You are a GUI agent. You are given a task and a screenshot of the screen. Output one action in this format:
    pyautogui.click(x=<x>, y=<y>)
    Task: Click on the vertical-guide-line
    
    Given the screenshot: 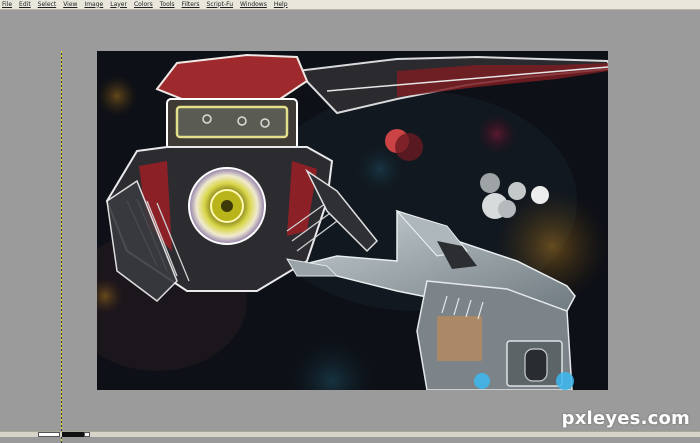 What is the action you would take?
    pyautogui.click(x=61, y=247)
    